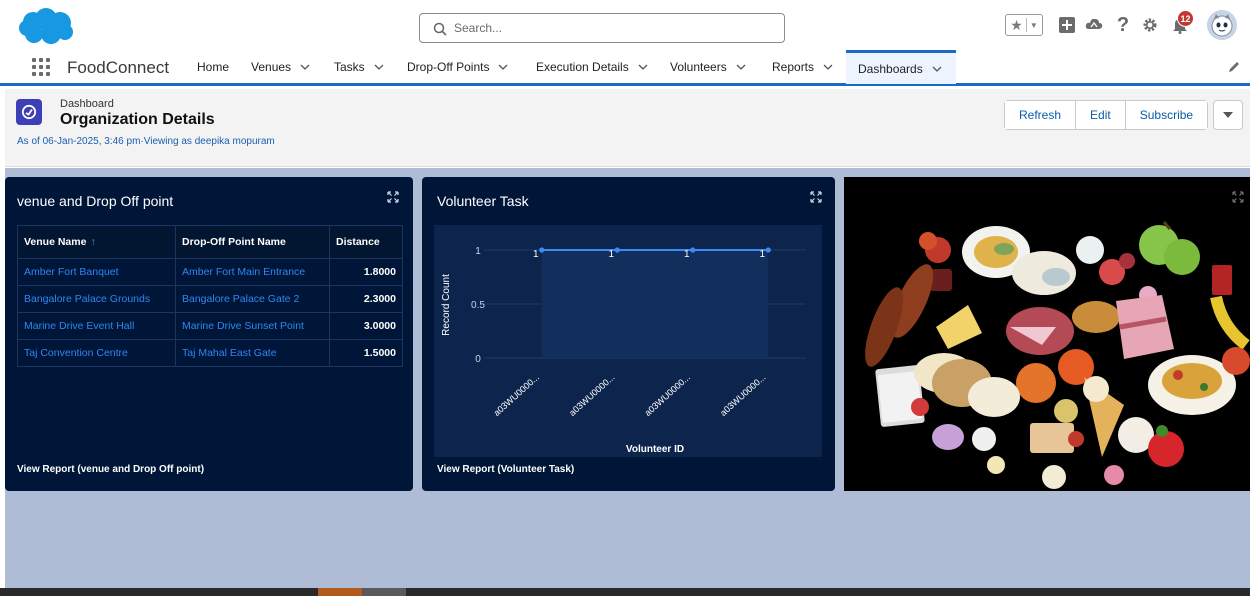  What do you see at coordinates (478, 359) in the screenshot?
I see `y-tick-label: 0` at bounding box center [478, 359].